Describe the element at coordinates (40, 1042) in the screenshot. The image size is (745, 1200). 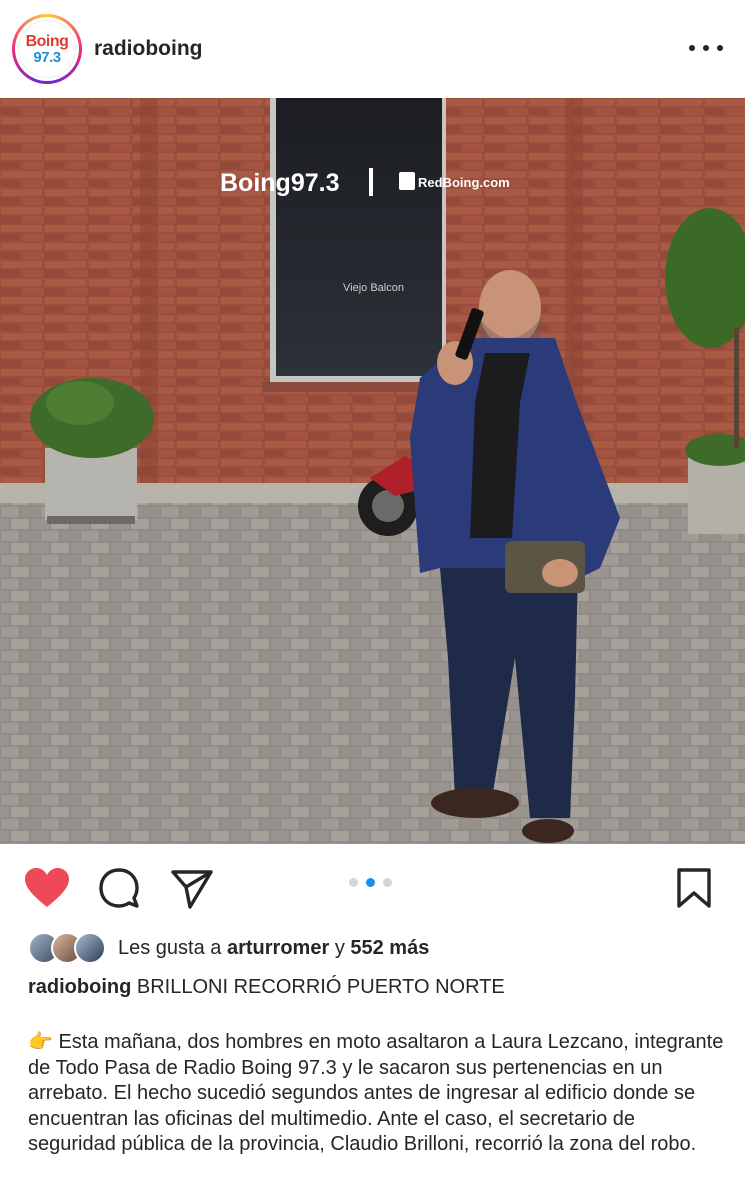
I see `pointing-hand-emoji: 👉` at that location.